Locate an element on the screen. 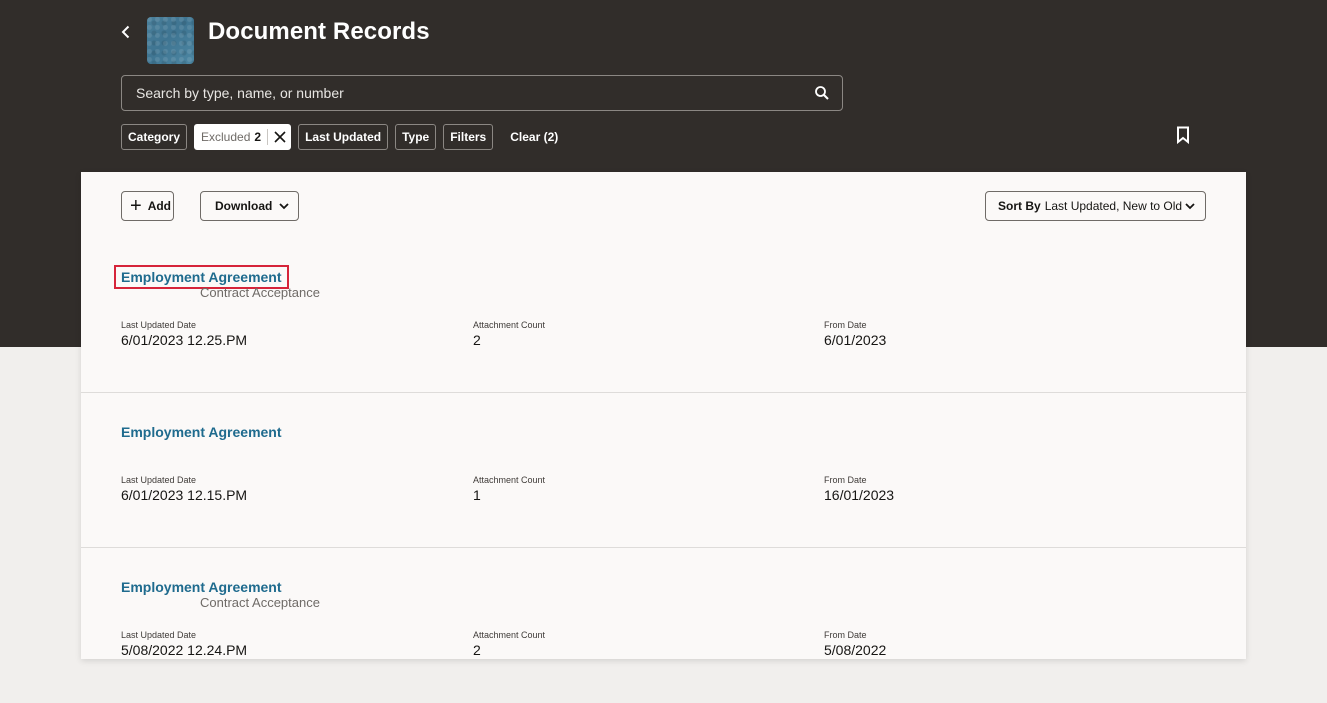 Image resolution: width=1327 pixels, height=703 pixels. excluded-count: 2 is located at coordinates (258, 137).